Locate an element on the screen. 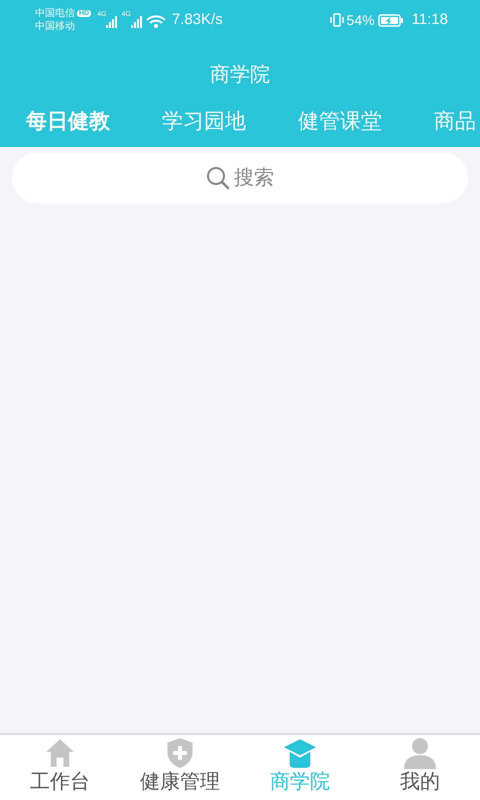 Image resolution: width=480 pixels, height=800 pixels. nav-tab: 健康管理 is located at coordinates (180, 767).